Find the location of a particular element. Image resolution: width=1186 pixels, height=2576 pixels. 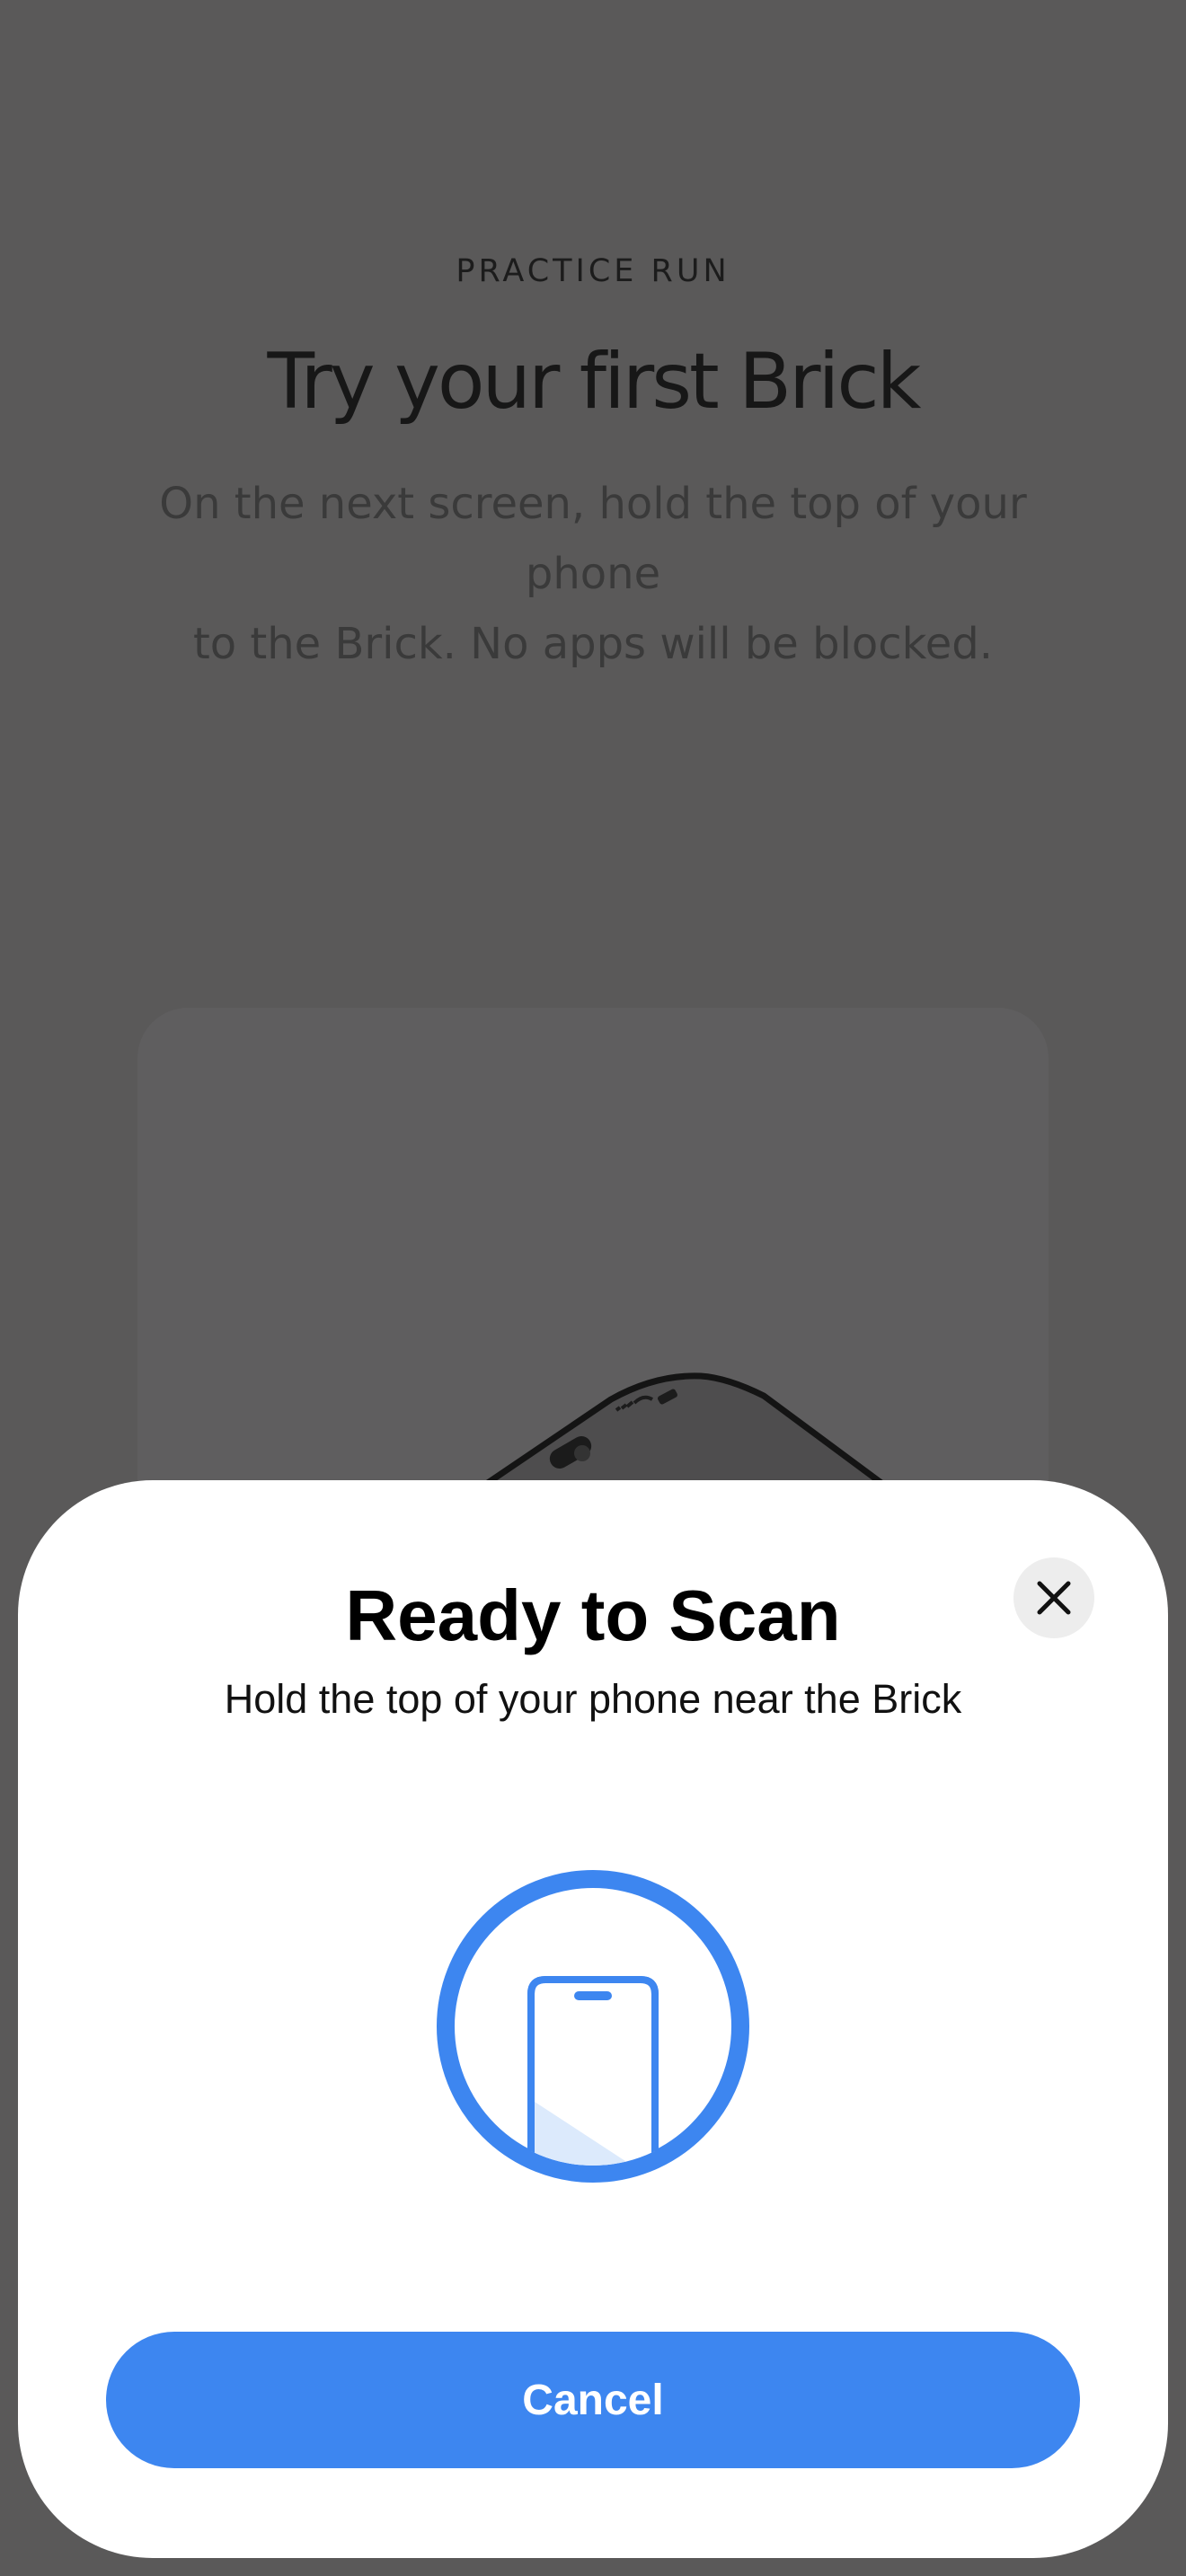

cancel-button-label: Cancel is located at coordinates (593, 2400).